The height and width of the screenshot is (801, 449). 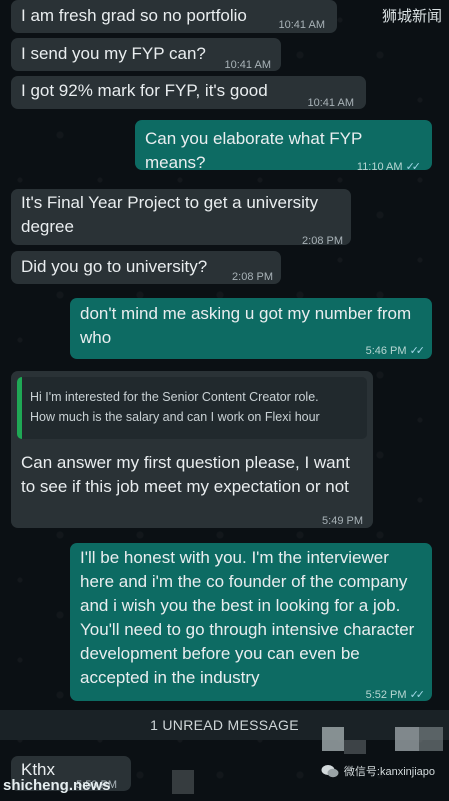 I want to click on wechat-icon, so click(x=330, y=771).